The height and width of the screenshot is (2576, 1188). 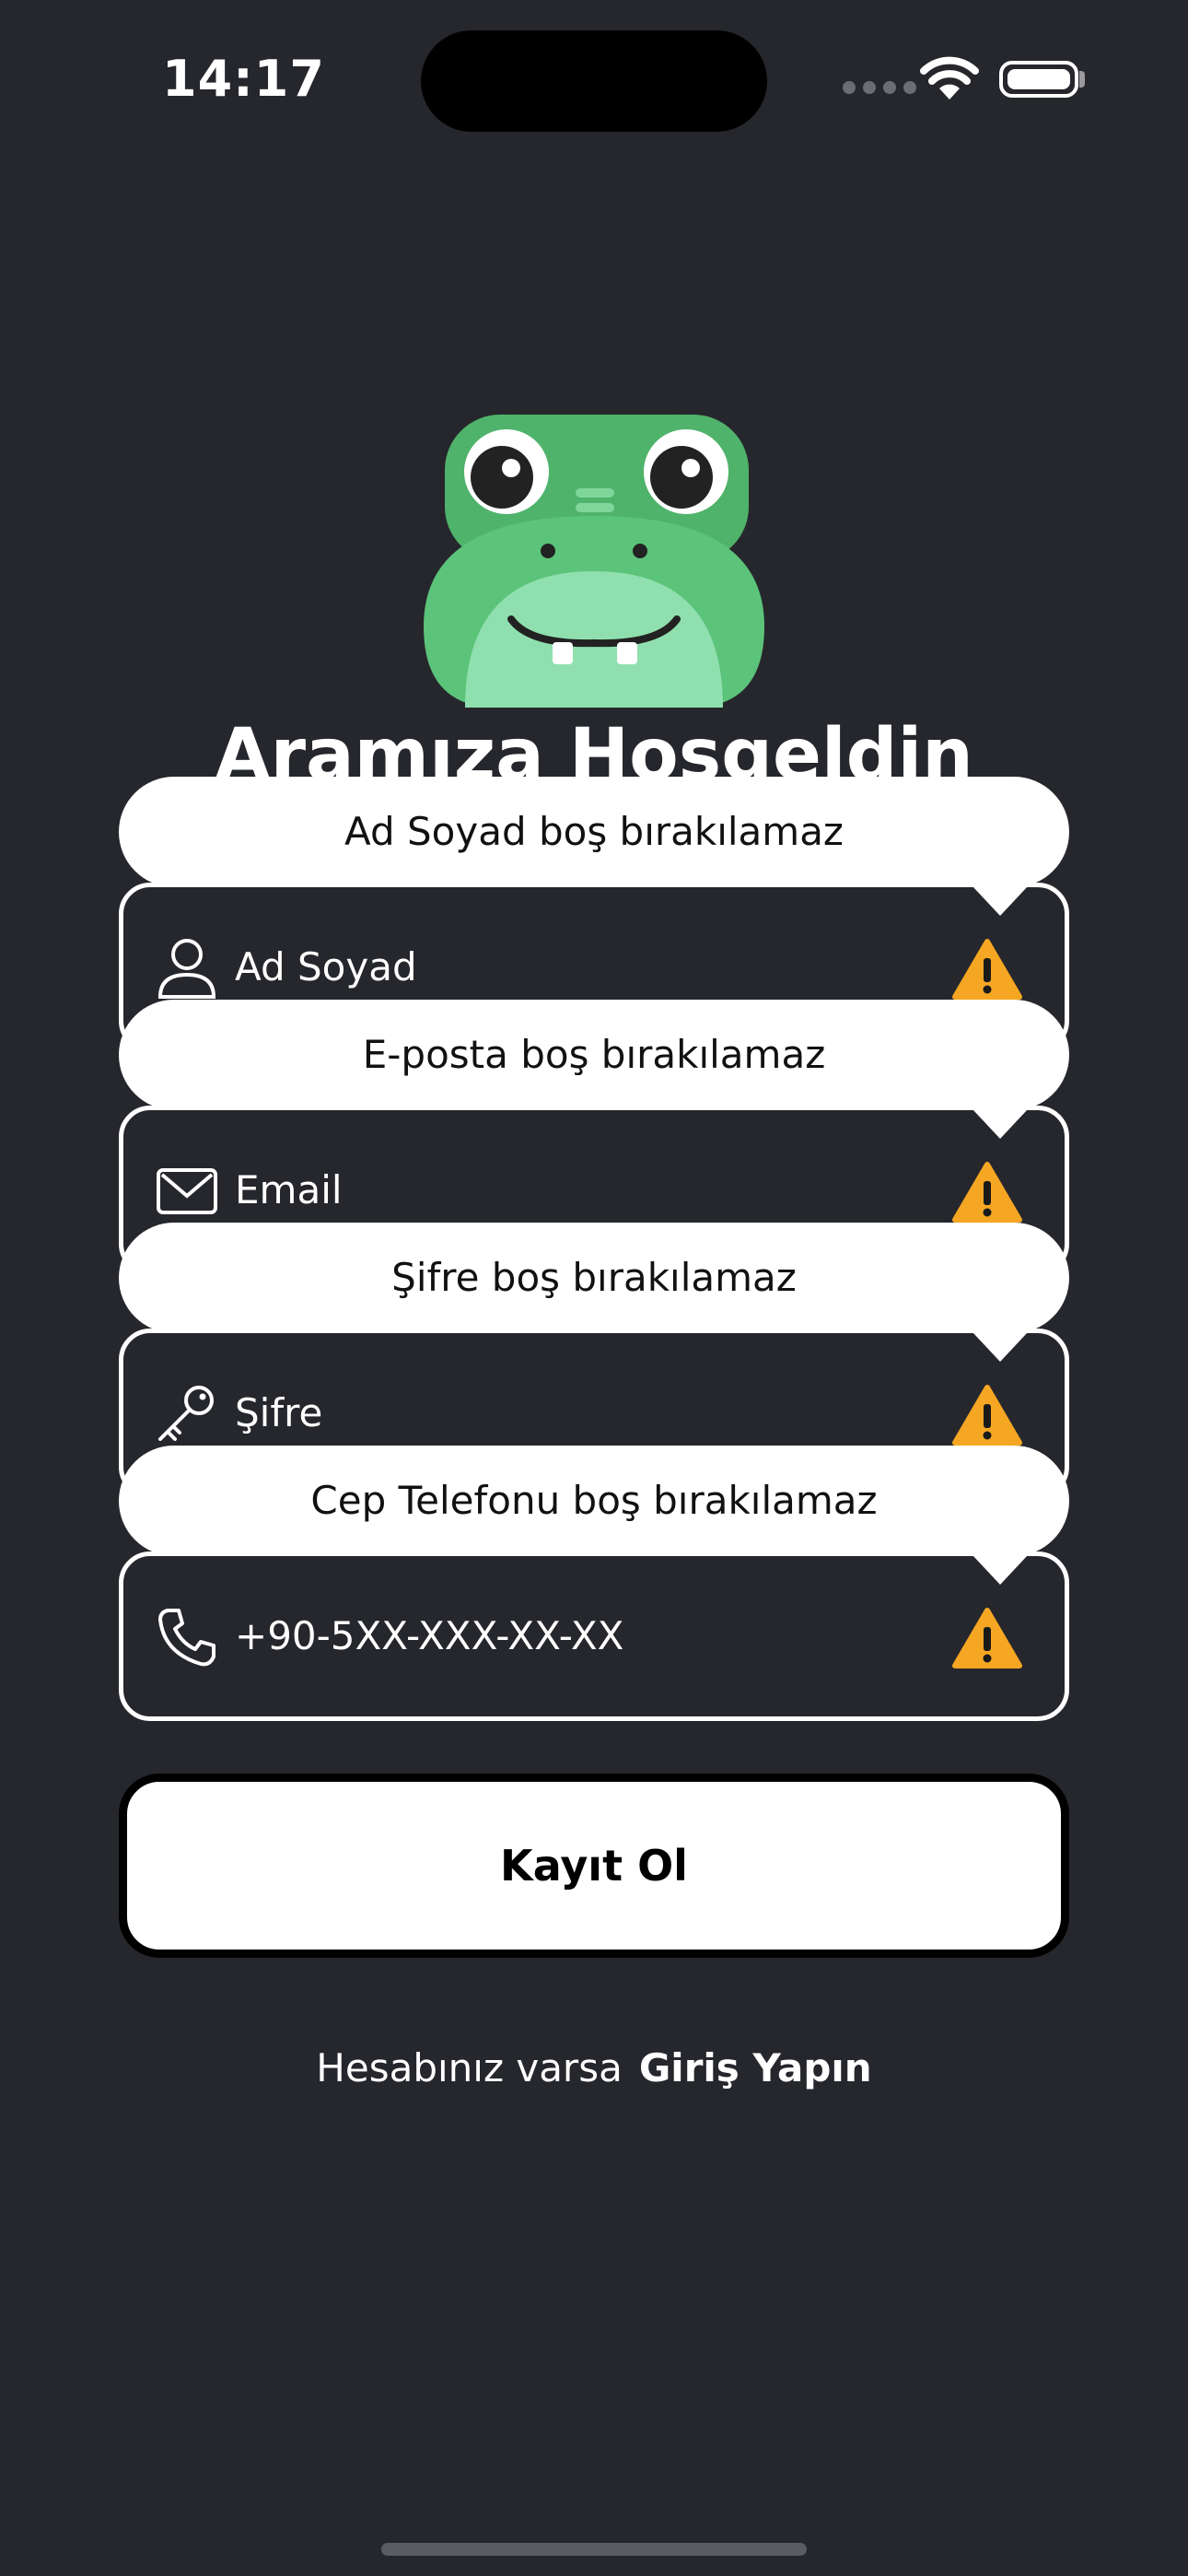 I want to click on home-indicator, so click(x=594, y=2549).